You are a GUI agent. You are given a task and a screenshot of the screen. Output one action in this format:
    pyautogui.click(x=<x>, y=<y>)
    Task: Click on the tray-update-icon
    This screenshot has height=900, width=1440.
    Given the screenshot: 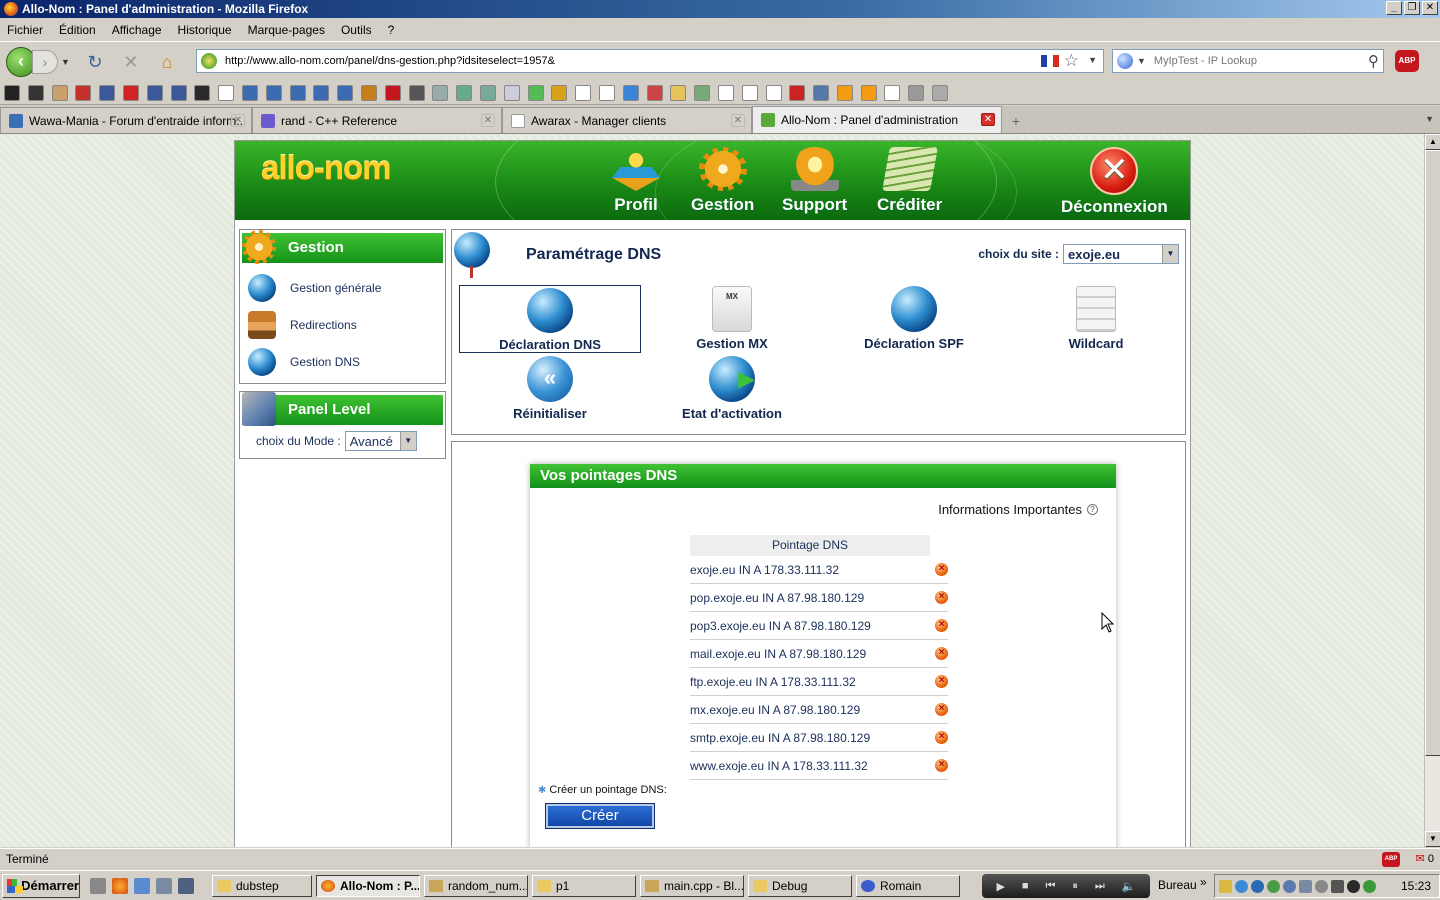 What is the action you would take?
    pyautogui.click(x=1369, y=886)
    